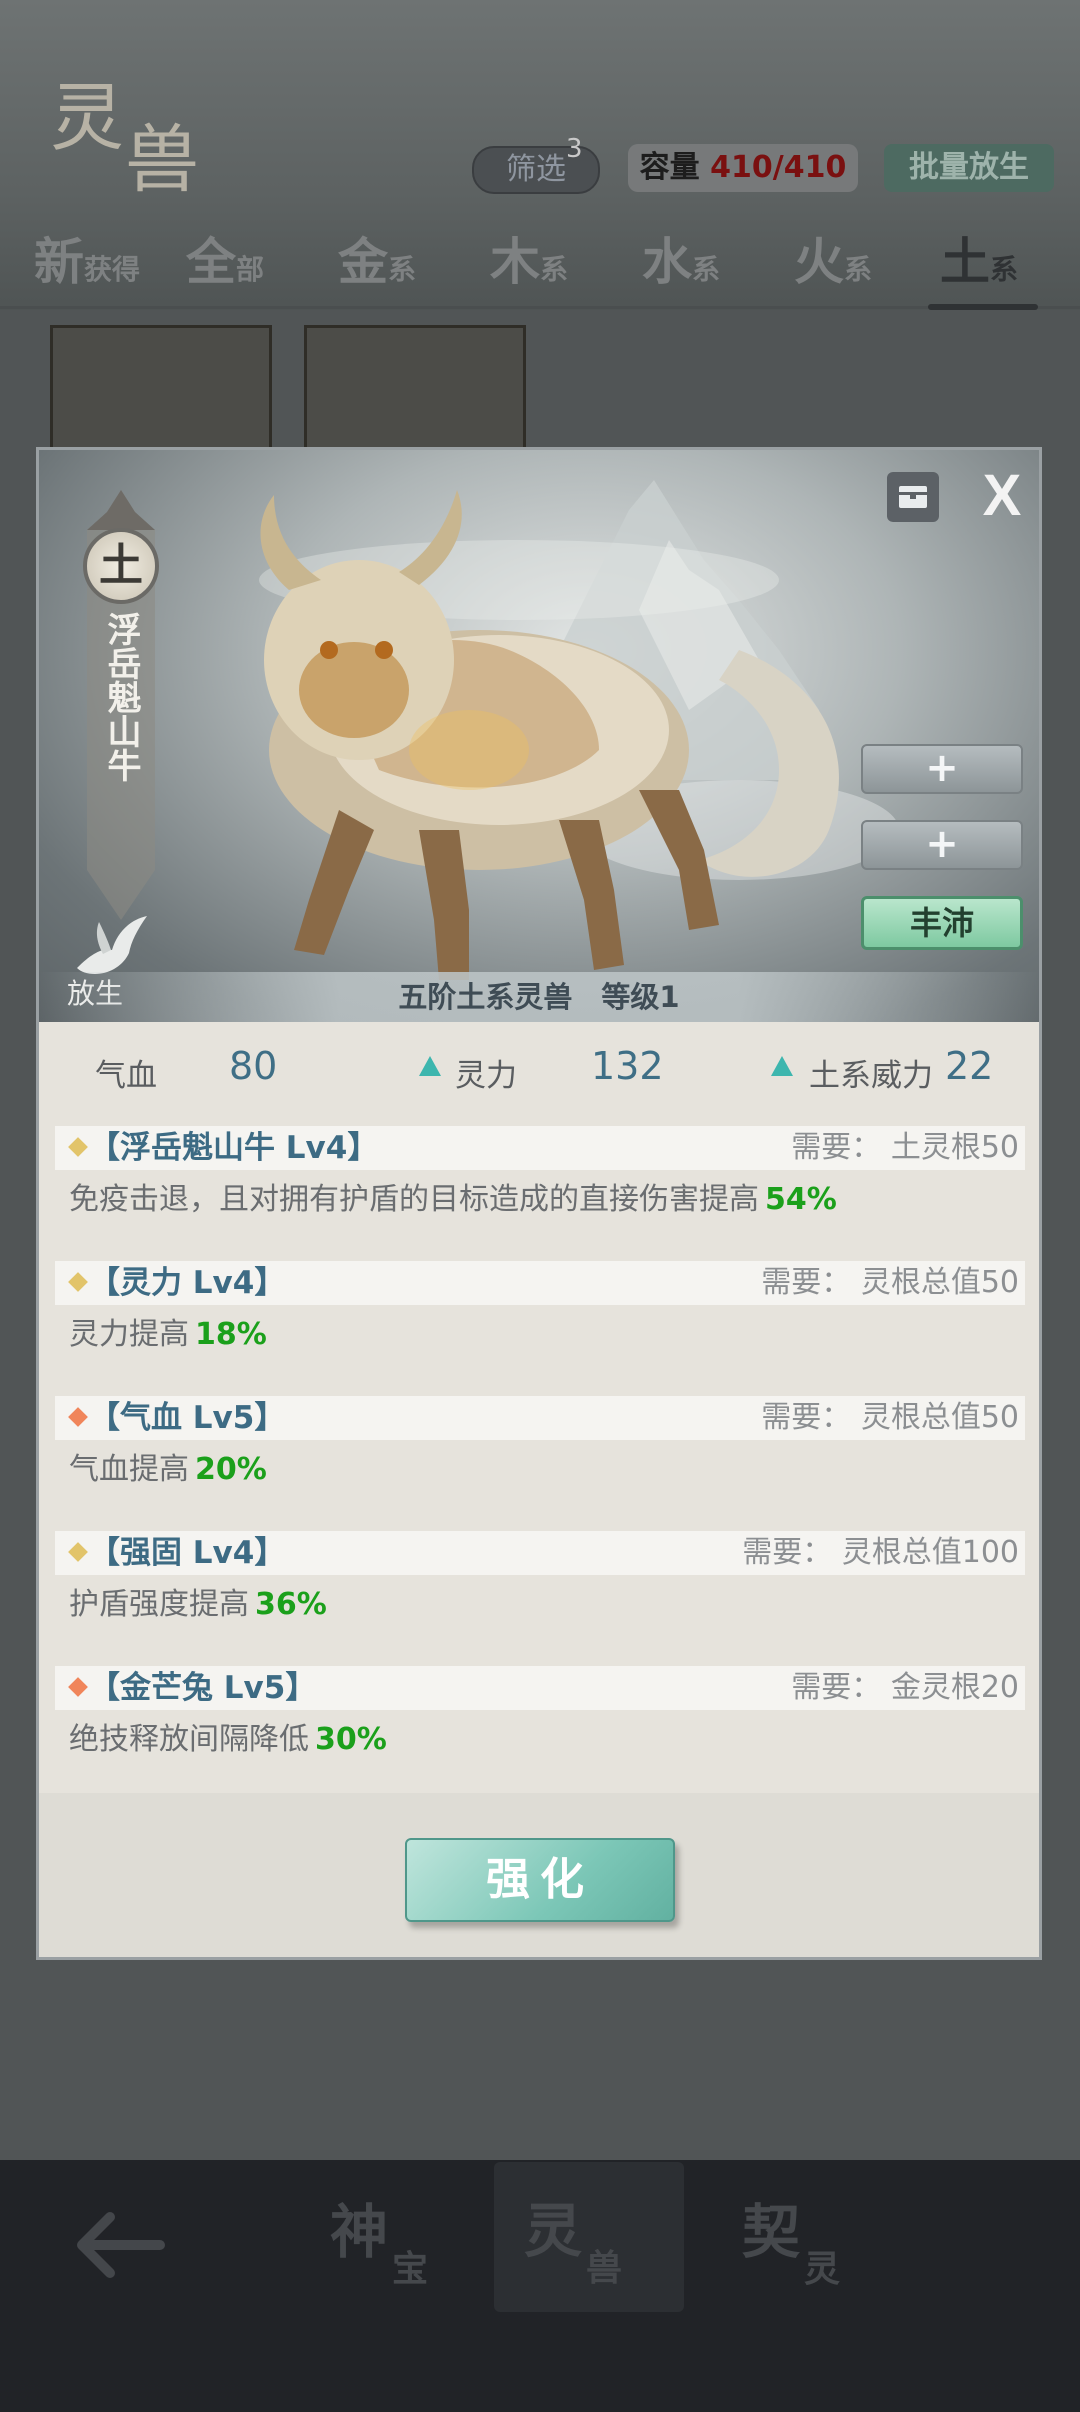 The width and height of the screenshot is (1080, 2412). What do you see at coordinates (234, 1148) in the screenshot?
I see `skill-title: 【浮岳魁山牛 Lv4】` at bounding box center [234, 1148].